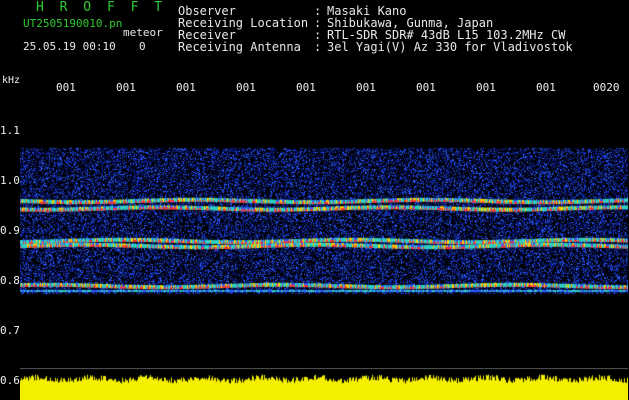 The width and height of the screenshot is (629, 400). What do you see at coordinates (10, 280) in the screenshot?
I see `y-tick-0-8: 0.8` at bounding box center [10, 280].